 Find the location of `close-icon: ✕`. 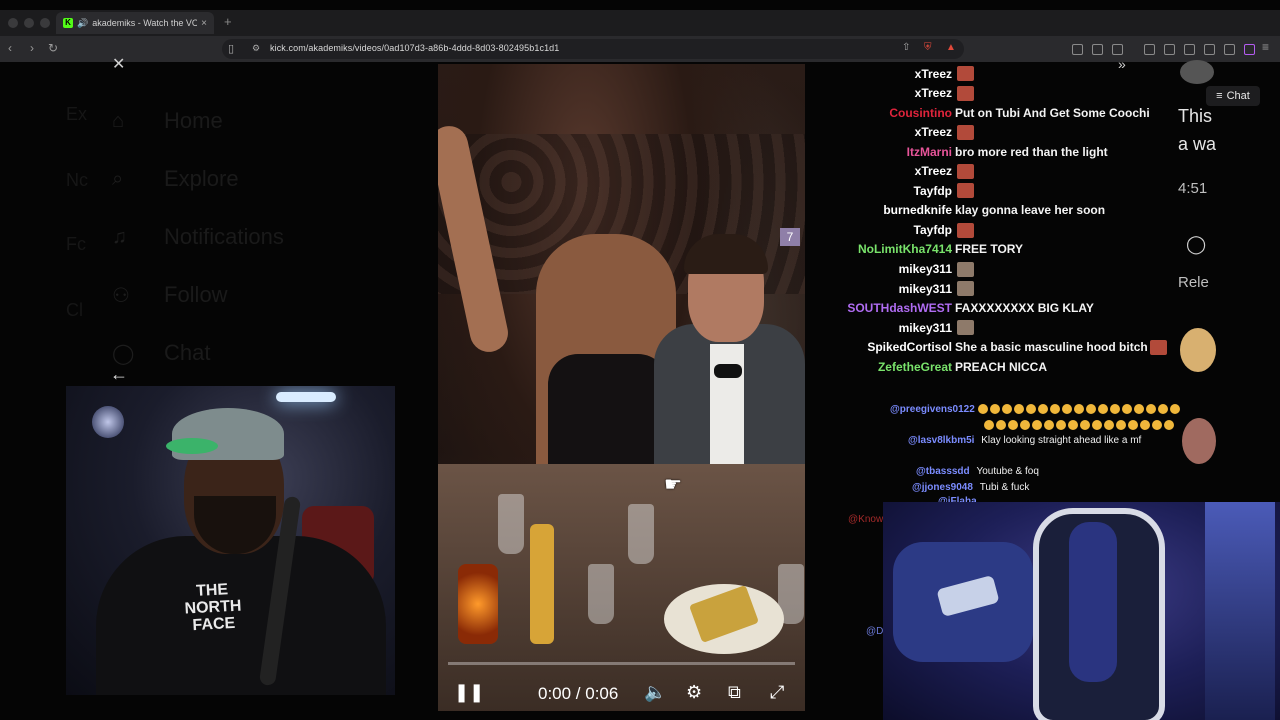

close-icon: ✕ is located at coordinates (118, 64).